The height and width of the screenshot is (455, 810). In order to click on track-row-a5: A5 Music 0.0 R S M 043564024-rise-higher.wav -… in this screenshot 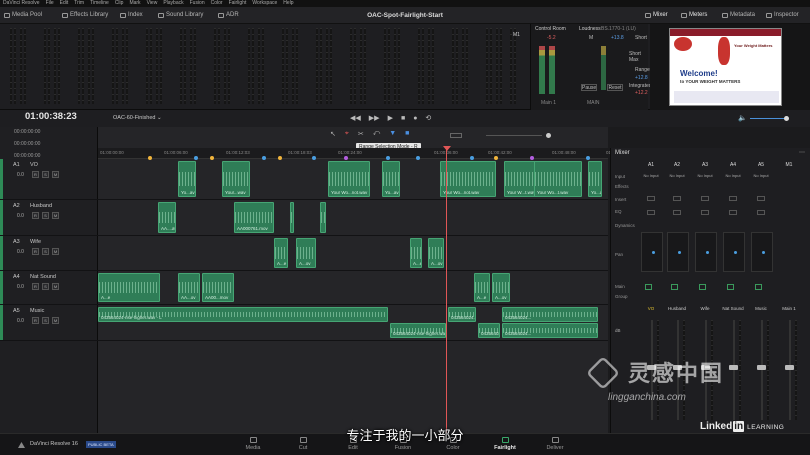, I will do `click(304, 323)`.